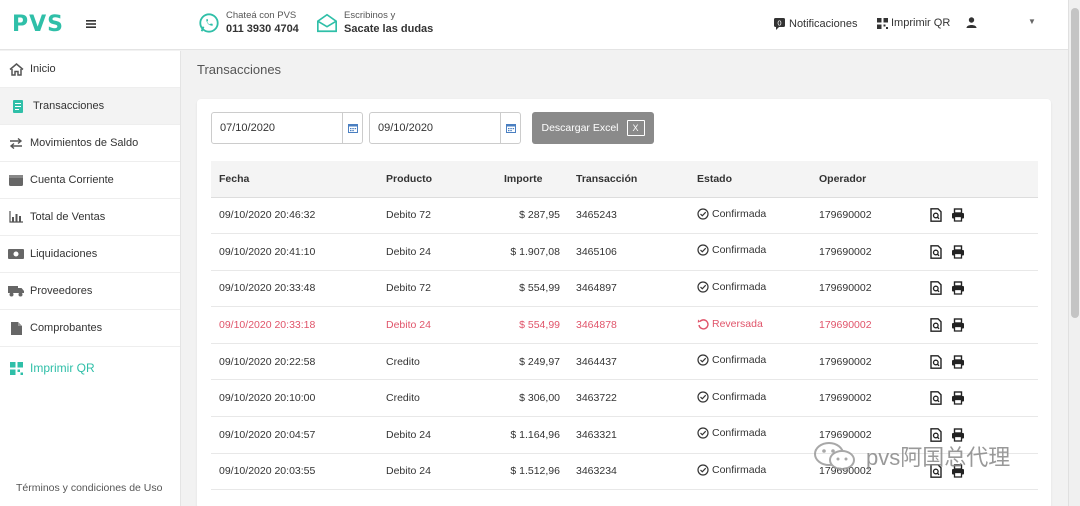 The image size is (1080, 506). I want to click on sidebar-item-label: Inicio, so click(43, 69).